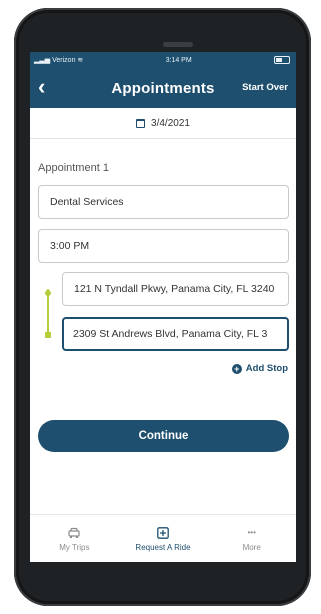 Image resolution: width=321 pixels, height=614 pixels. I want to click on carrier-label: ▂▃▅ Verizon ≋, so click(59, 60).